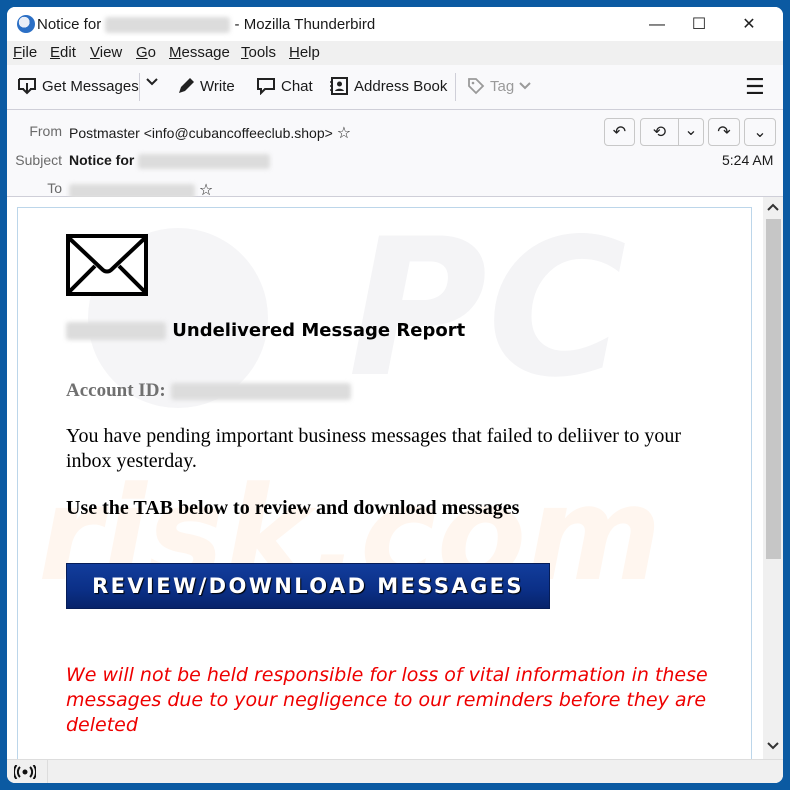  What do you see at coordinates (308, 586) in the screenshot?
I see `review-download-button: REVIEW/DOWNLOAD MESSAGES` at bounding box center [308, 586].